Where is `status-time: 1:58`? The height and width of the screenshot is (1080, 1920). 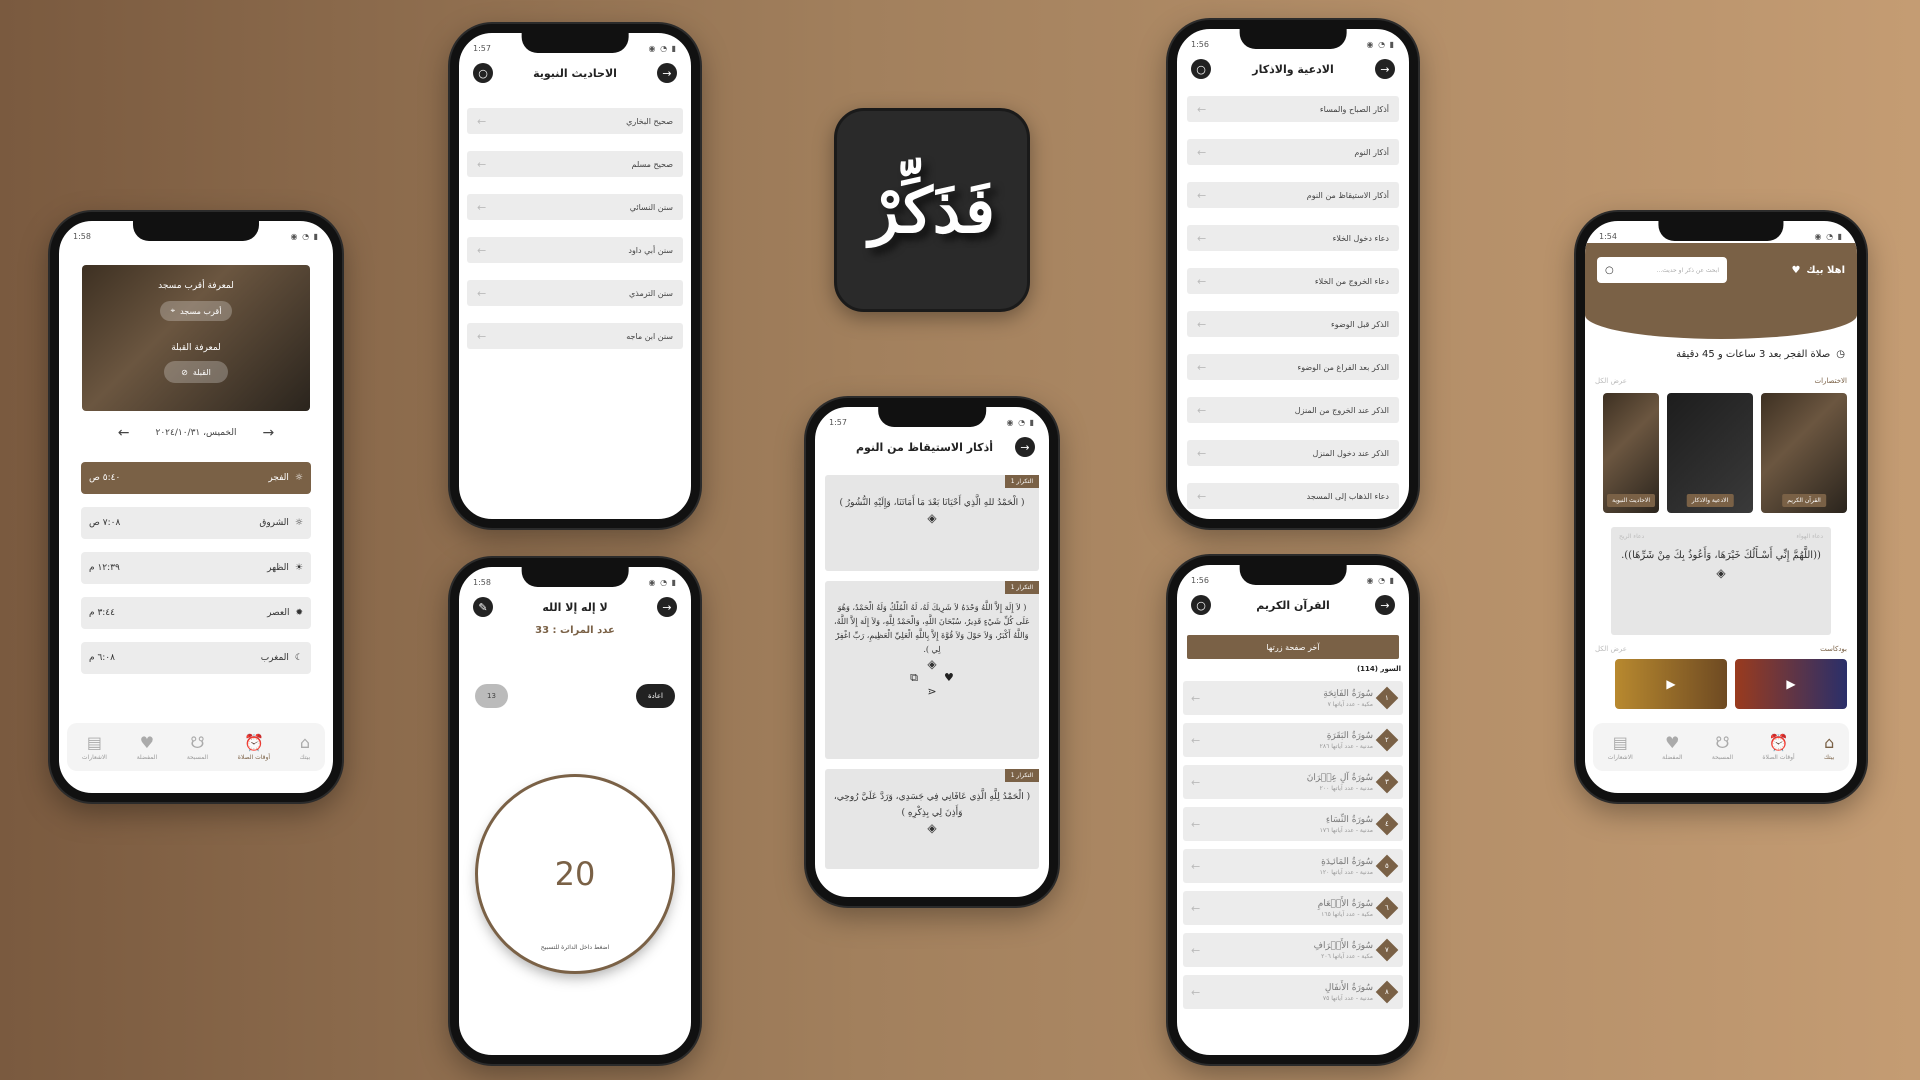 status-time: 1:58 is located at coordinates (82, 236).